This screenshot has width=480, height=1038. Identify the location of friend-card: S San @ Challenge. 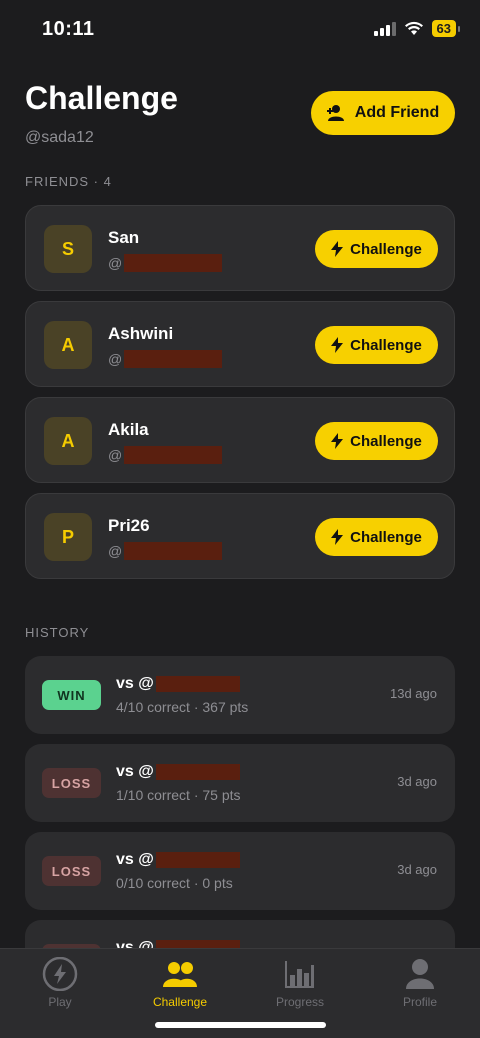
(240, 248).